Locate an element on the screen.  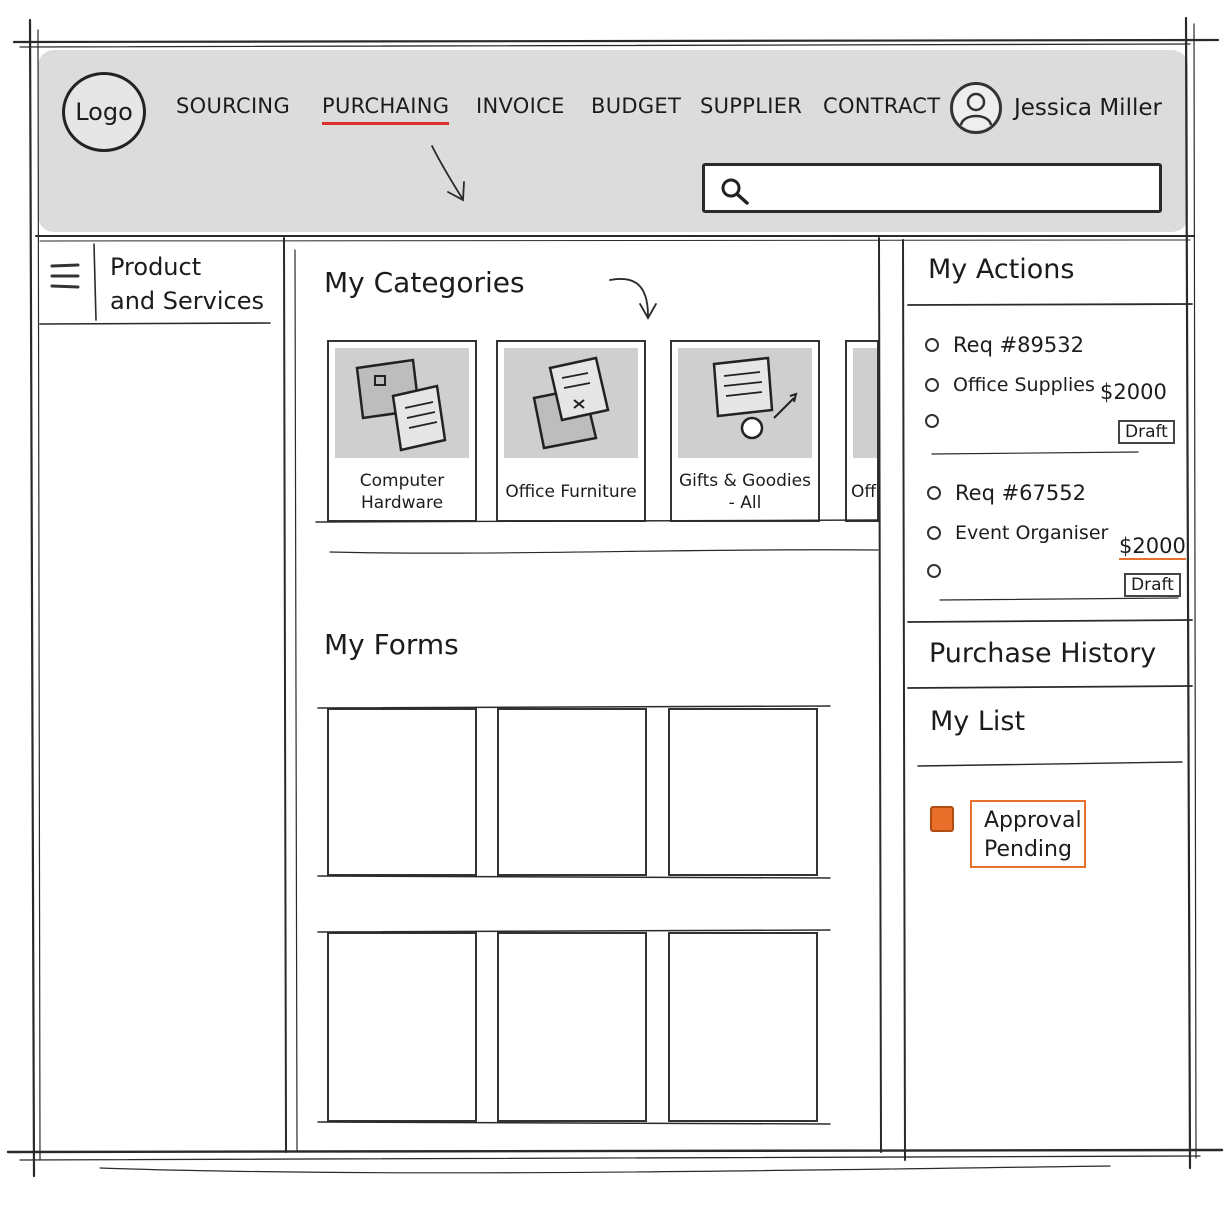
req-number: Req #89532 is located at coordinates (1018, 345).